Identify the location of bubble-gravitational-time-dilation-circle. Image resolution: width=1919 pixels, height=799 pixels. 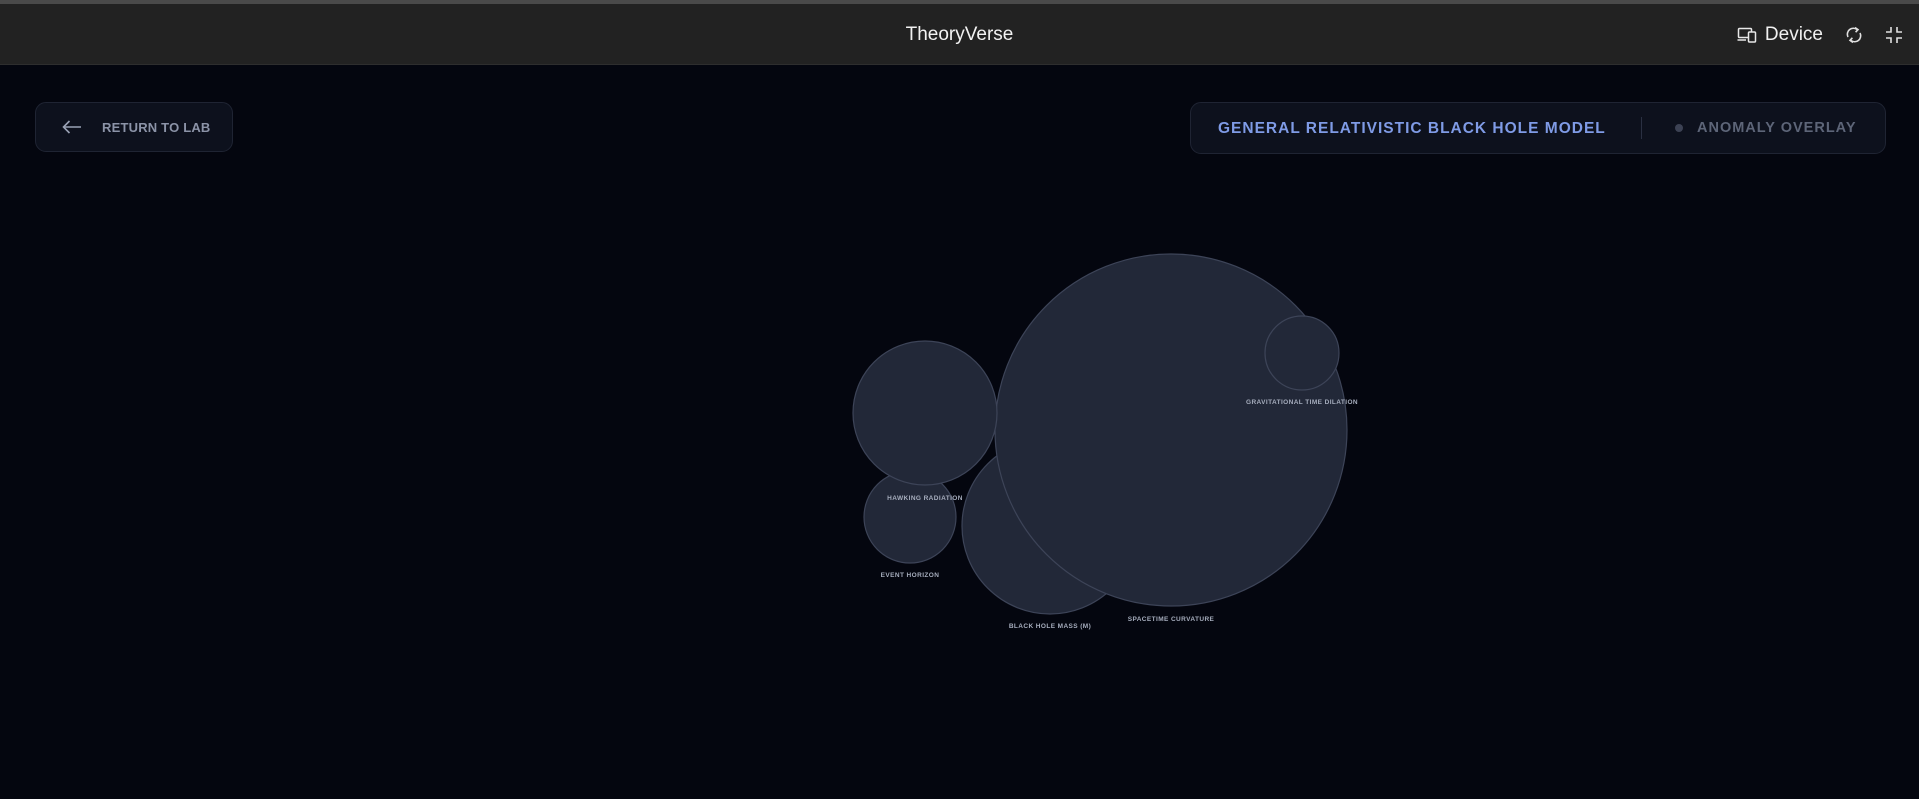
(1302, 353).